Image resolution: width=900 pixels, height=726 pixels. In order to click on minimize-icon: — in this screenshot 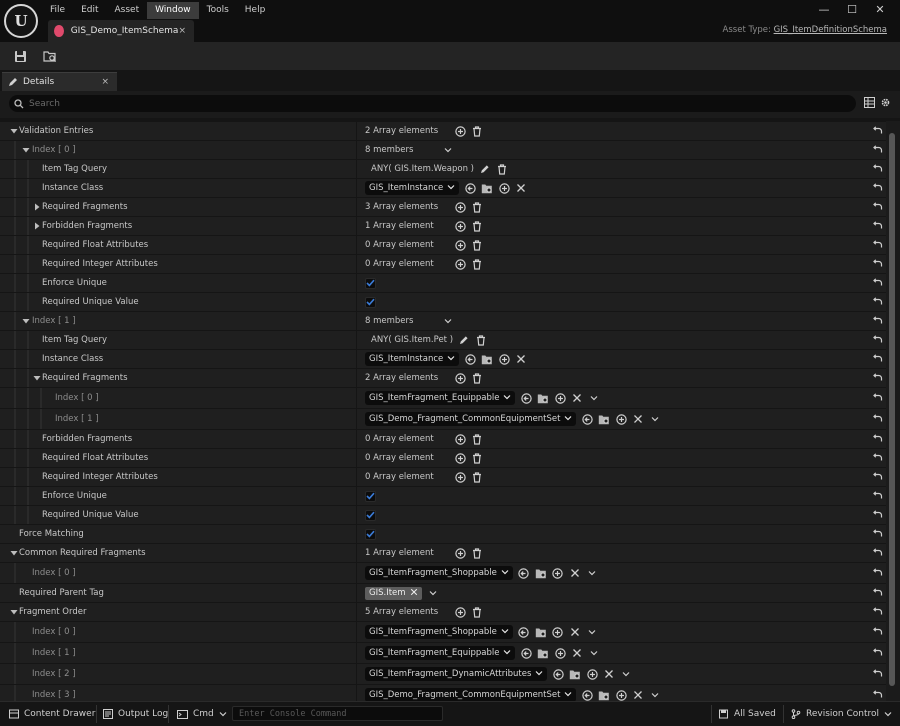, I will do `click(824, 9)`.